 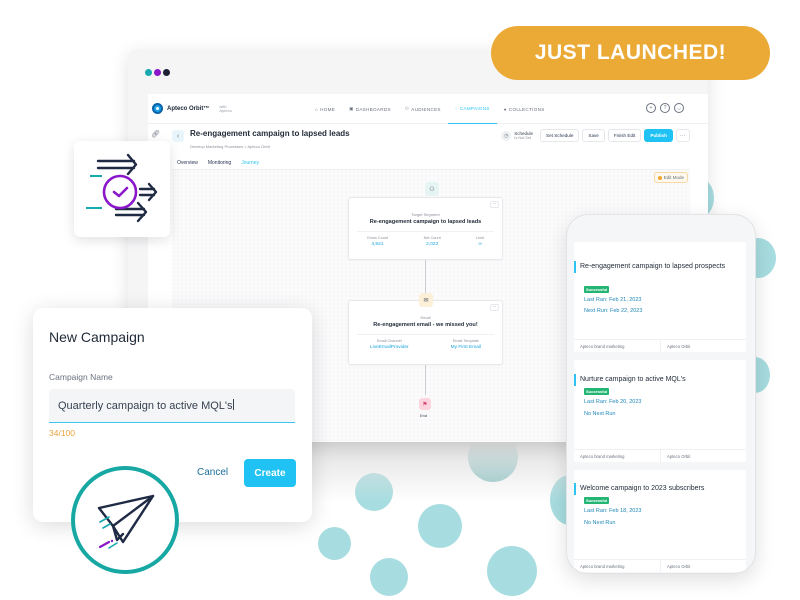 I want to click on orbit-logo-icon, so click(x=157, y=108).